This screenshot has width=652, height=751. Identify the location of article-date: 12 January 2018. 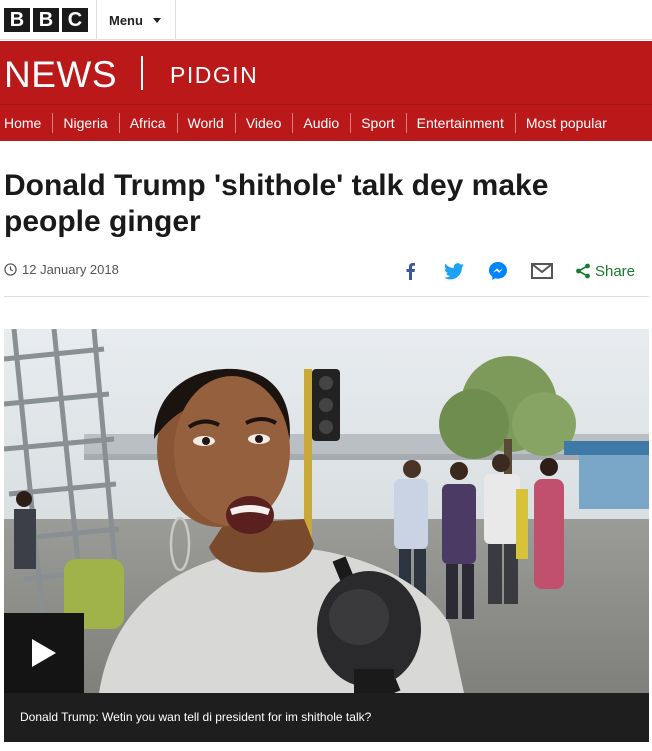
(61, 269).